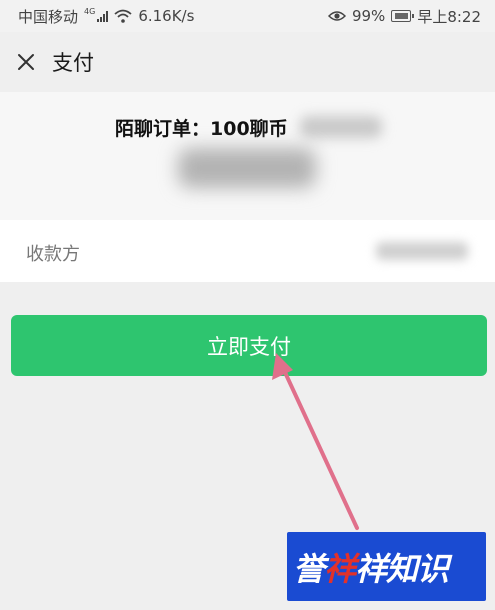 The width and height of the screenshot is (495, 610). What do you see at coordinates (123, 16) in the screenshot?
I see `wifi-icon` at bounding box center [123, 16].